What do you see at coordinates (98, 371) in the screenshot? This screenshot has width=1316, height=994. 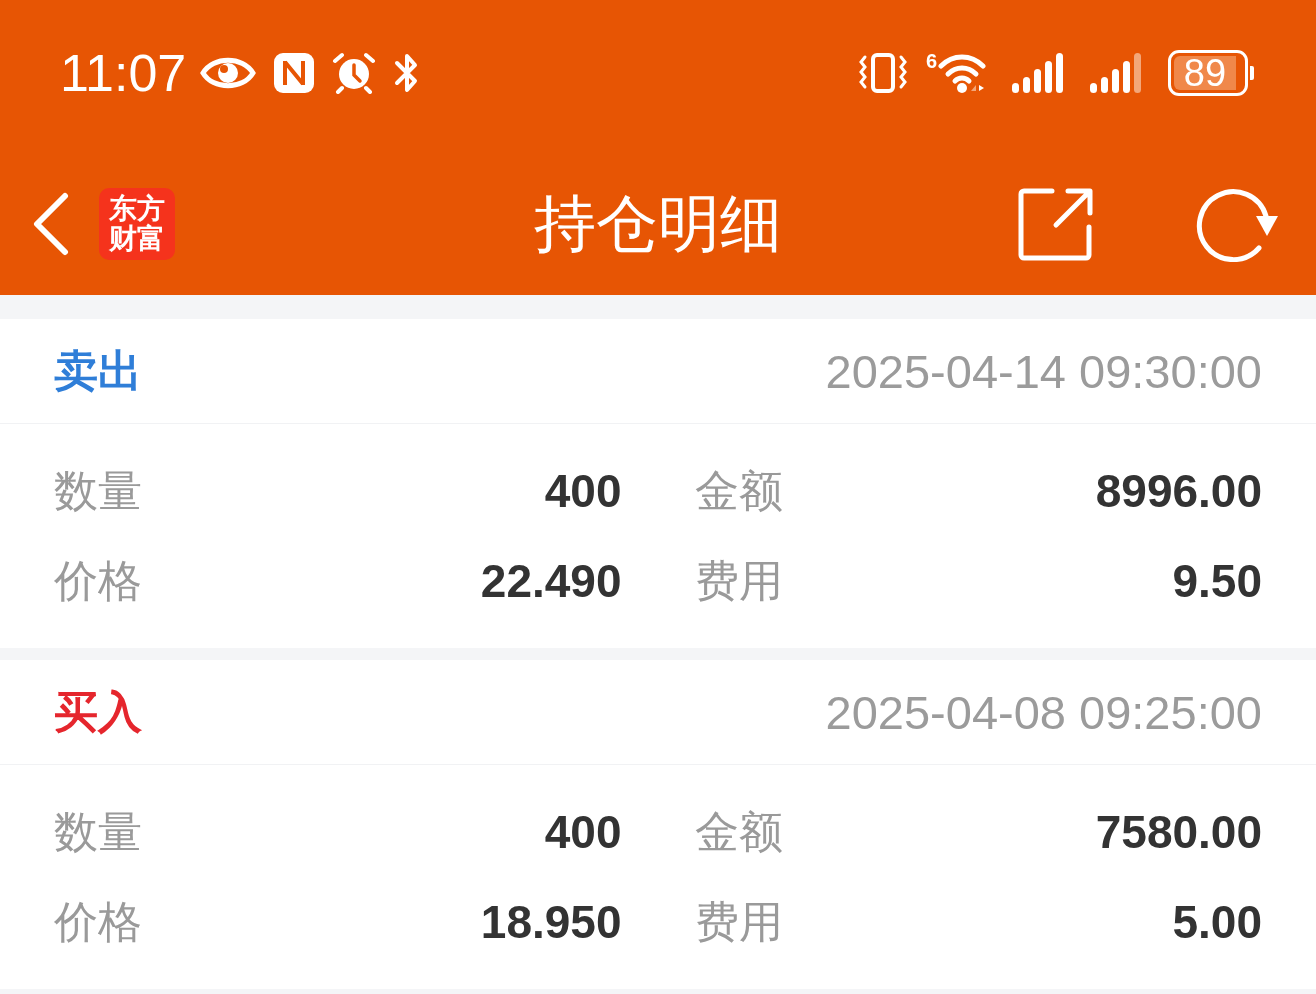 I see `trade-type-label: 卖出` at bounding box center [98, 371].